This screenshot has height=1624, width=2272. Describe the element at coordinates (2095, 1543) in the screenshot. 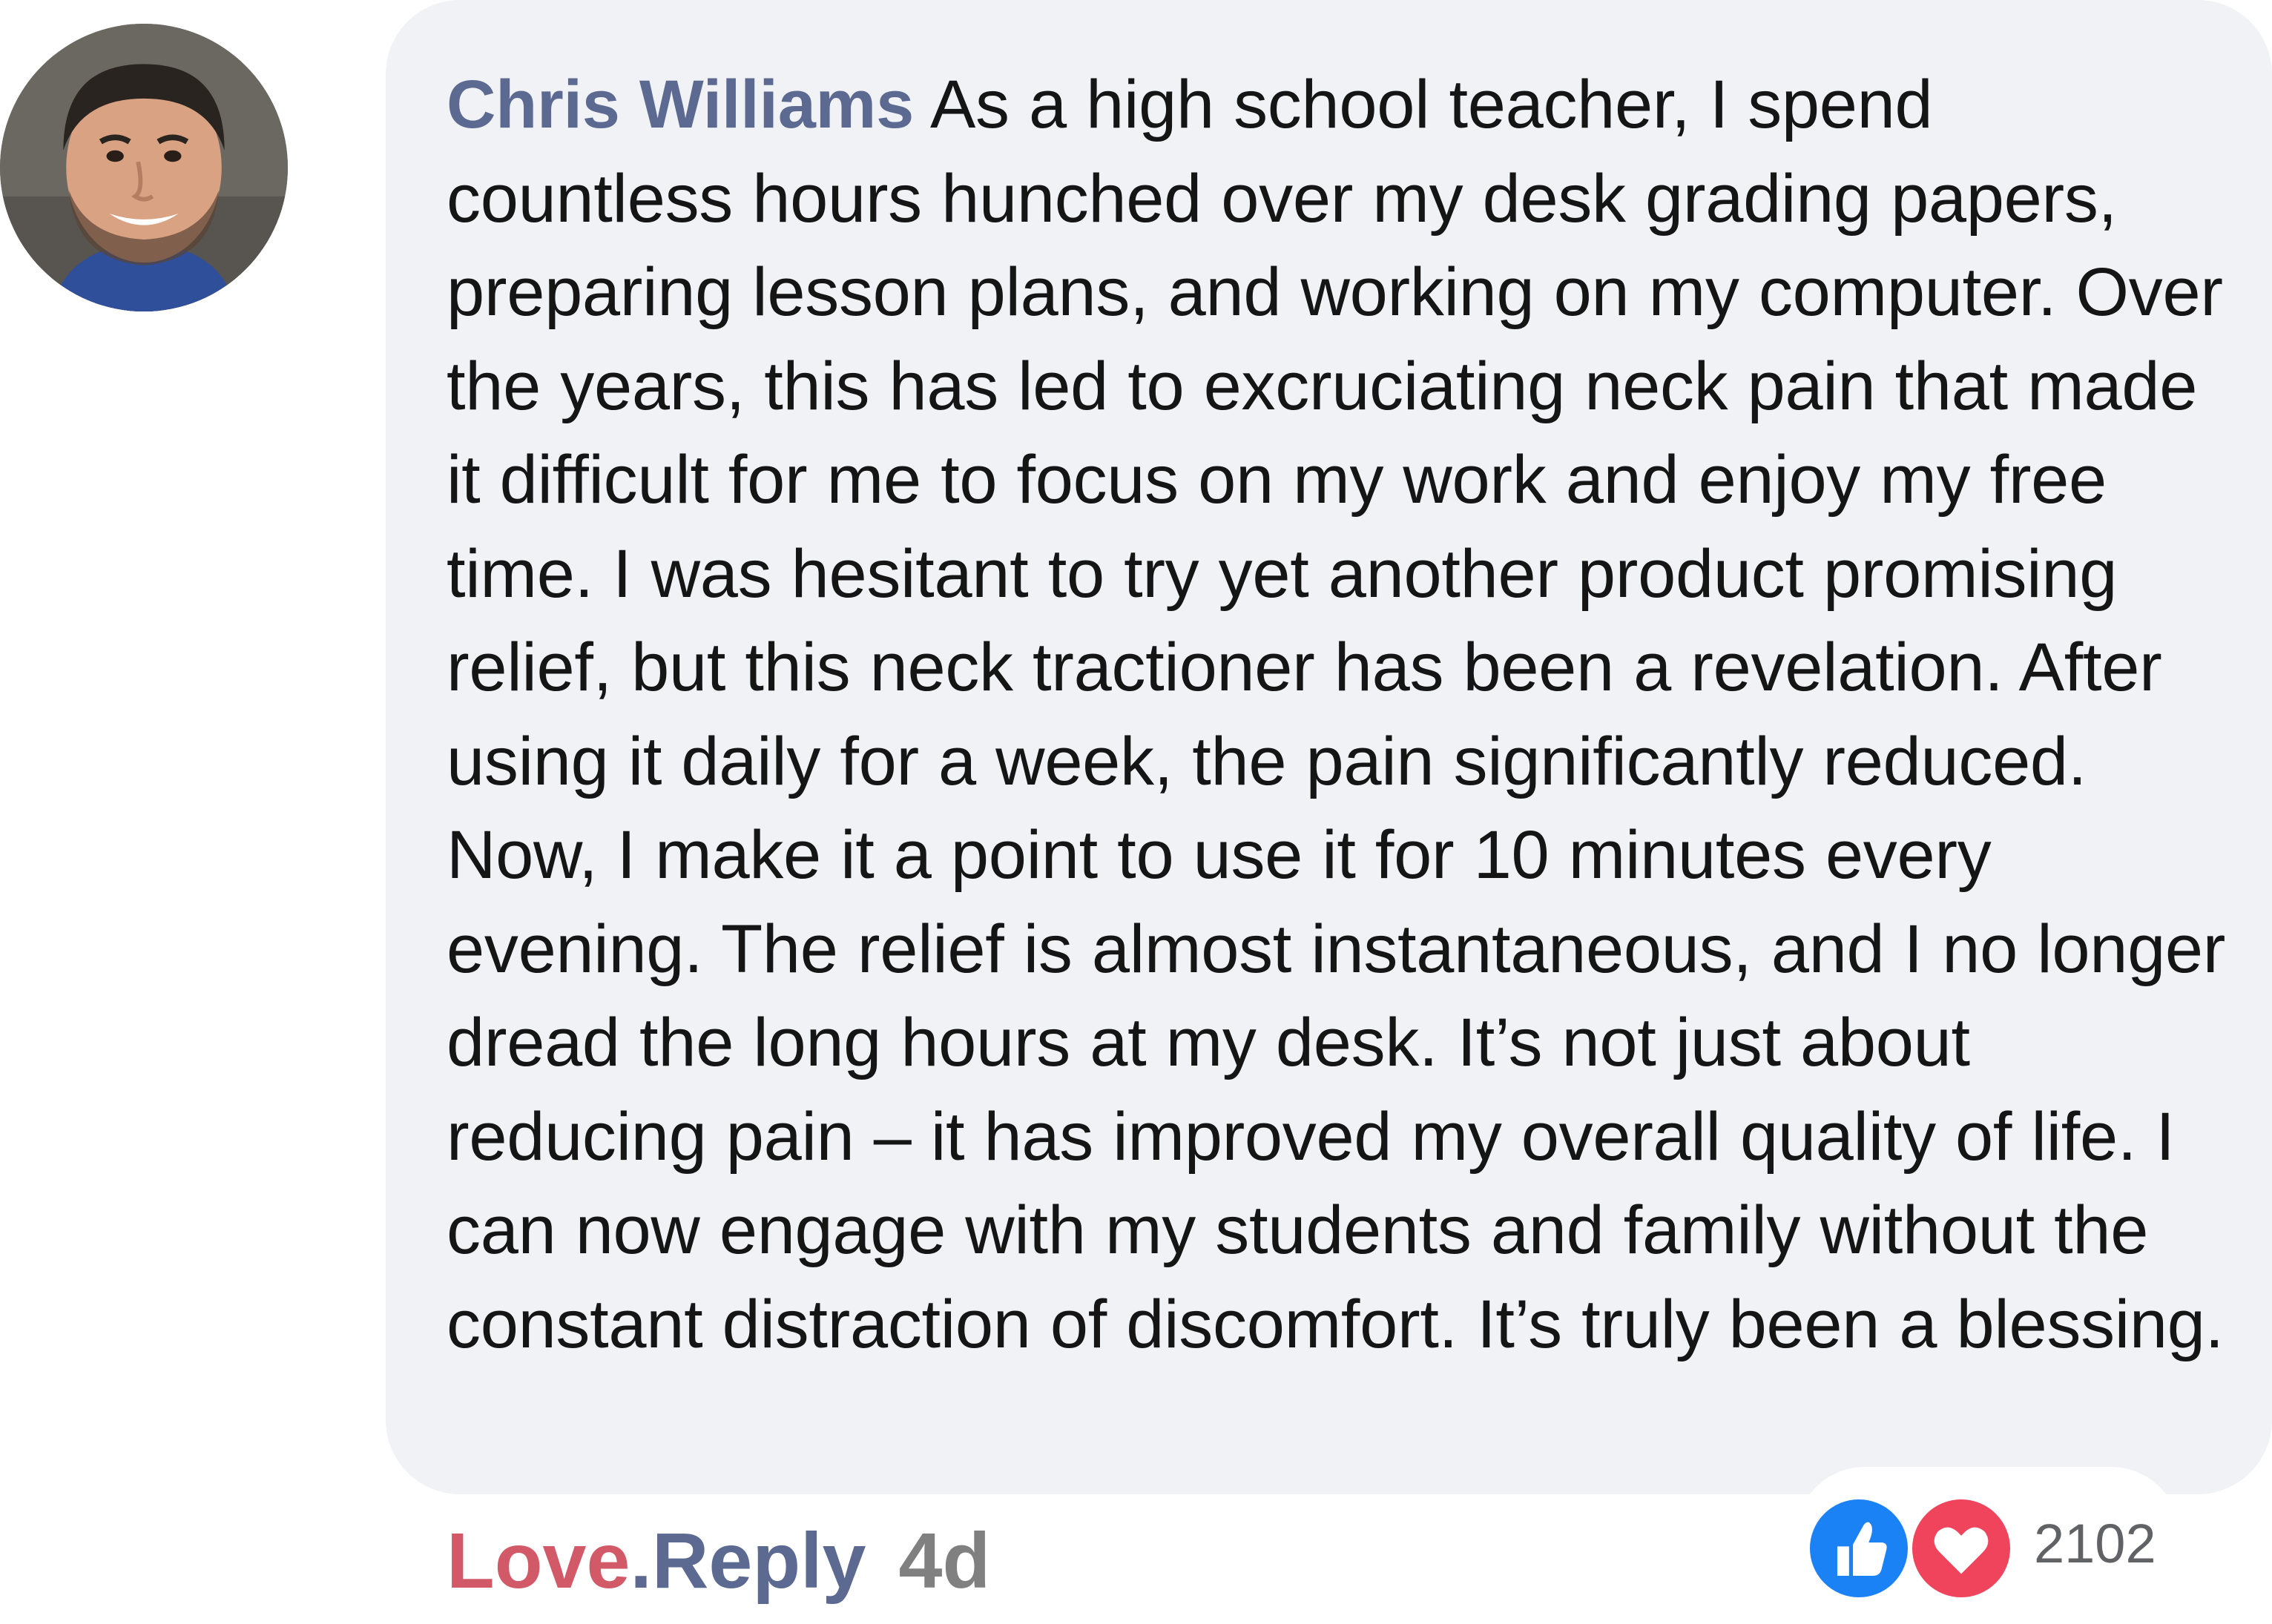

I see `reaction-count: 2102` at that location.